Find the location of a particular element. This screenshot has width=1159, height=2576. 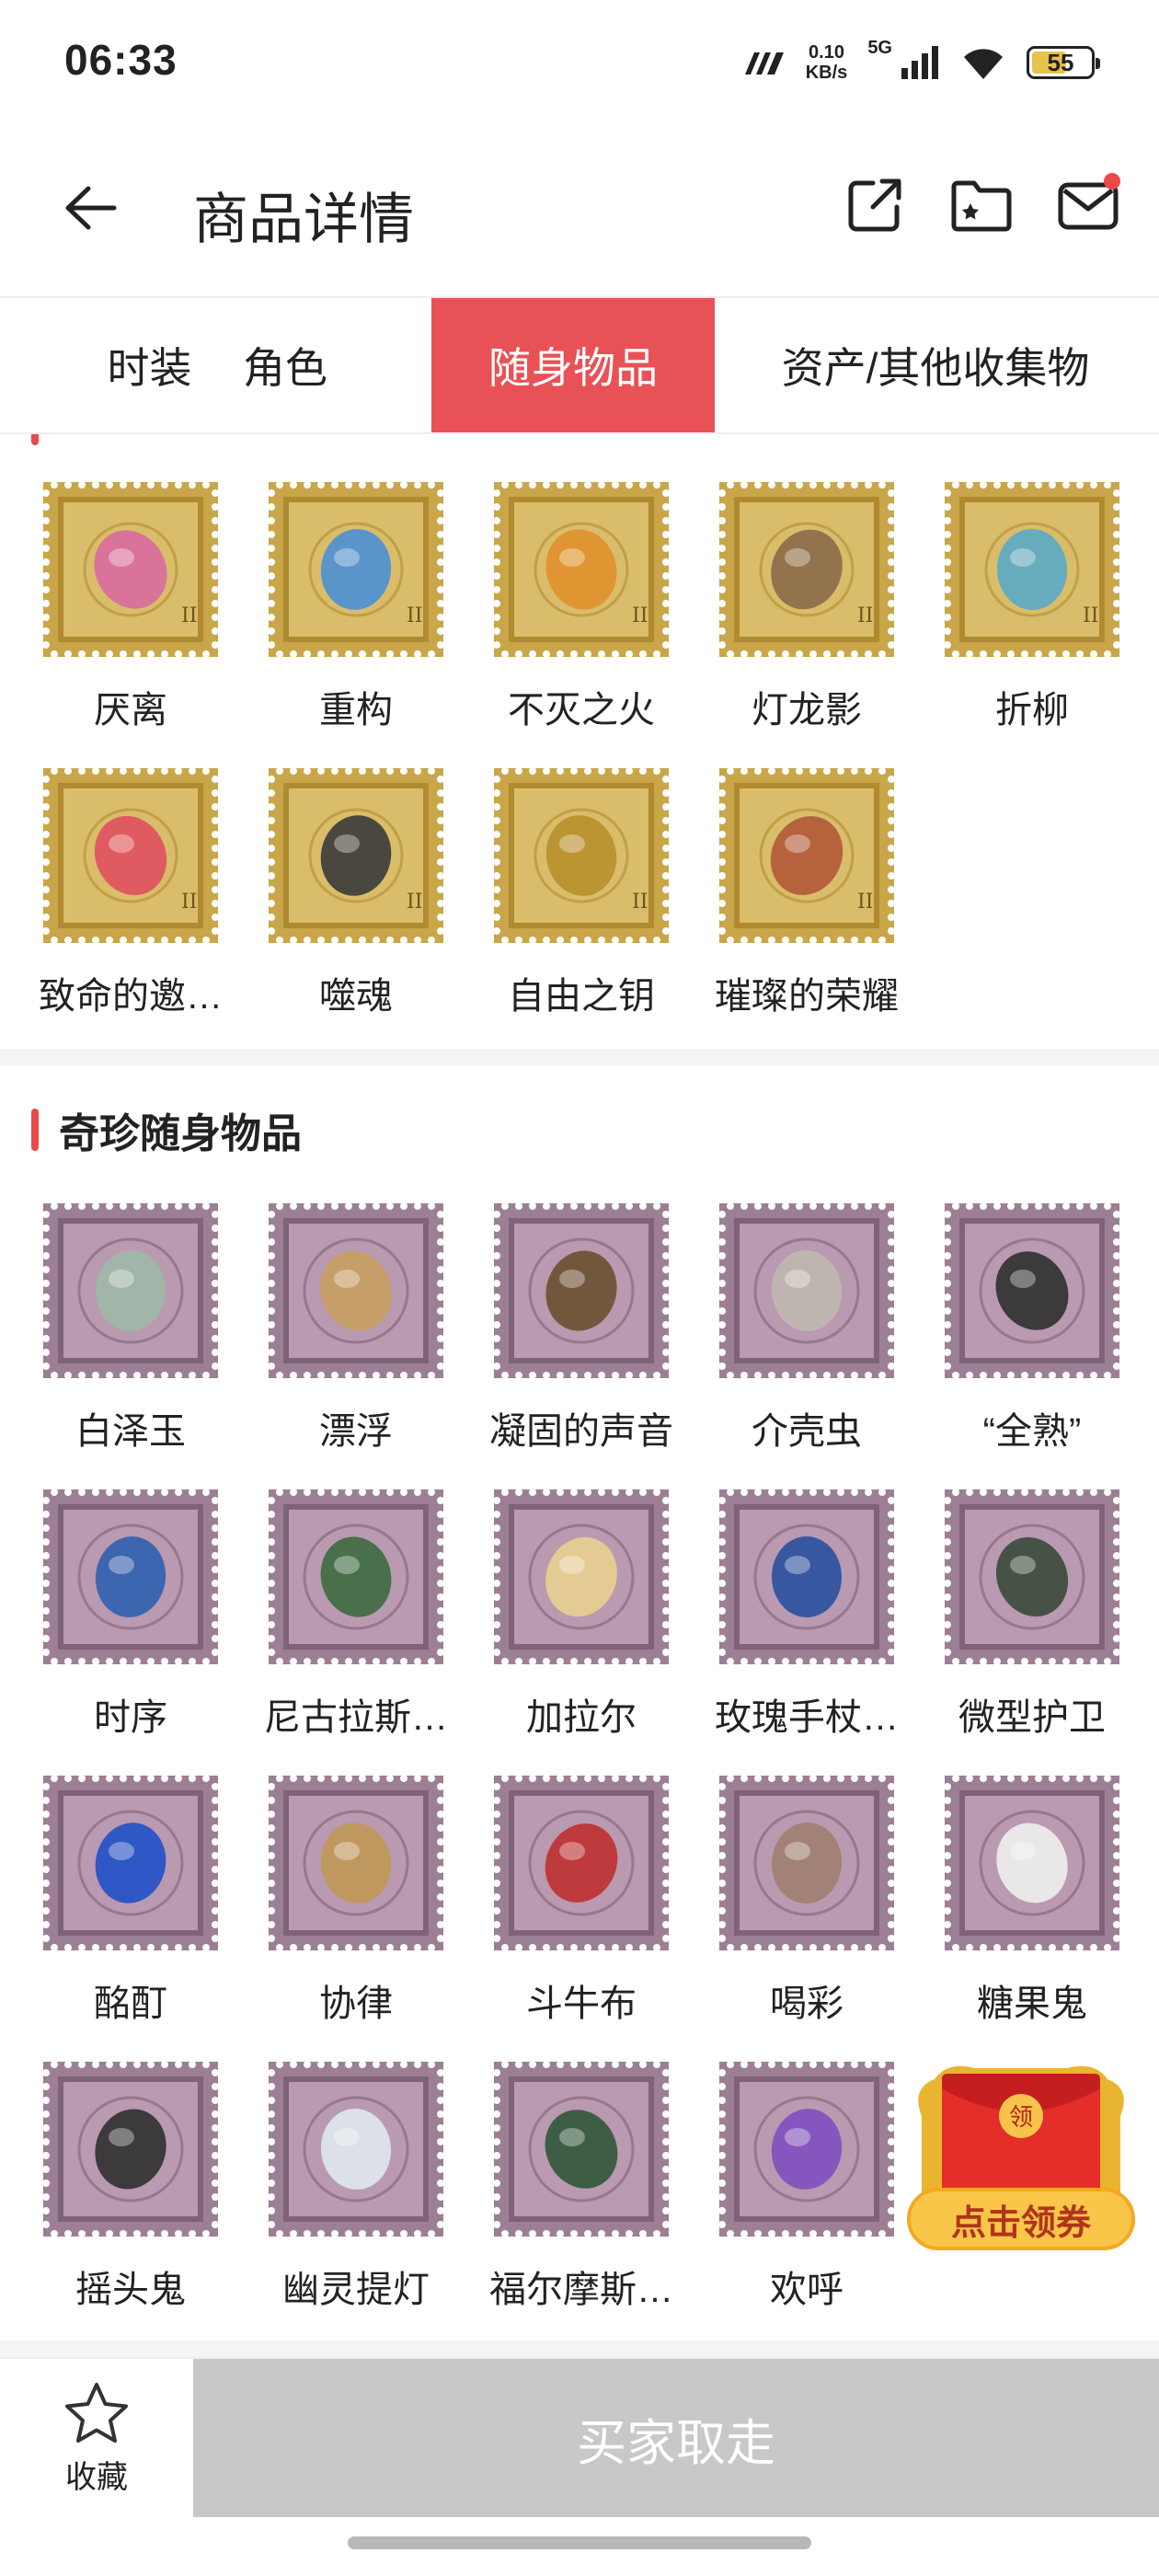

list-item: 酩酊 is located at coordinates (114, 1914).